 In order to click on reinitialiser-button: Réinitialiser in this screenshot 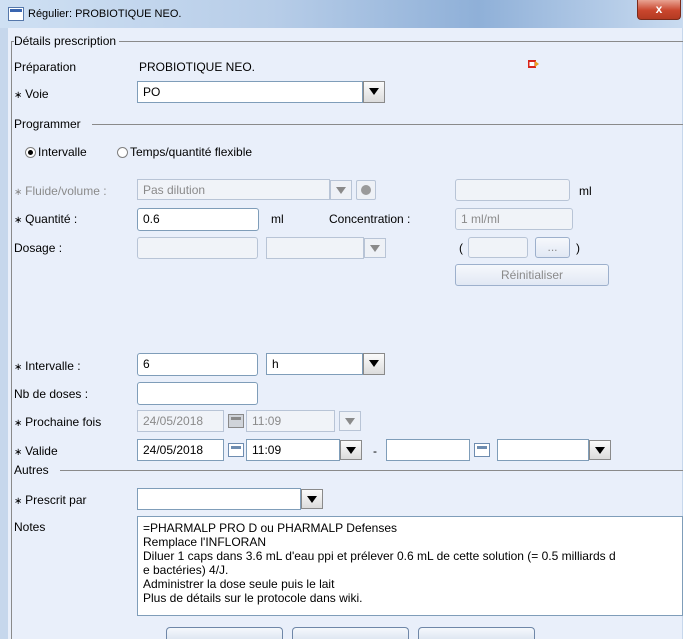, I will do `click(532, 275)`.